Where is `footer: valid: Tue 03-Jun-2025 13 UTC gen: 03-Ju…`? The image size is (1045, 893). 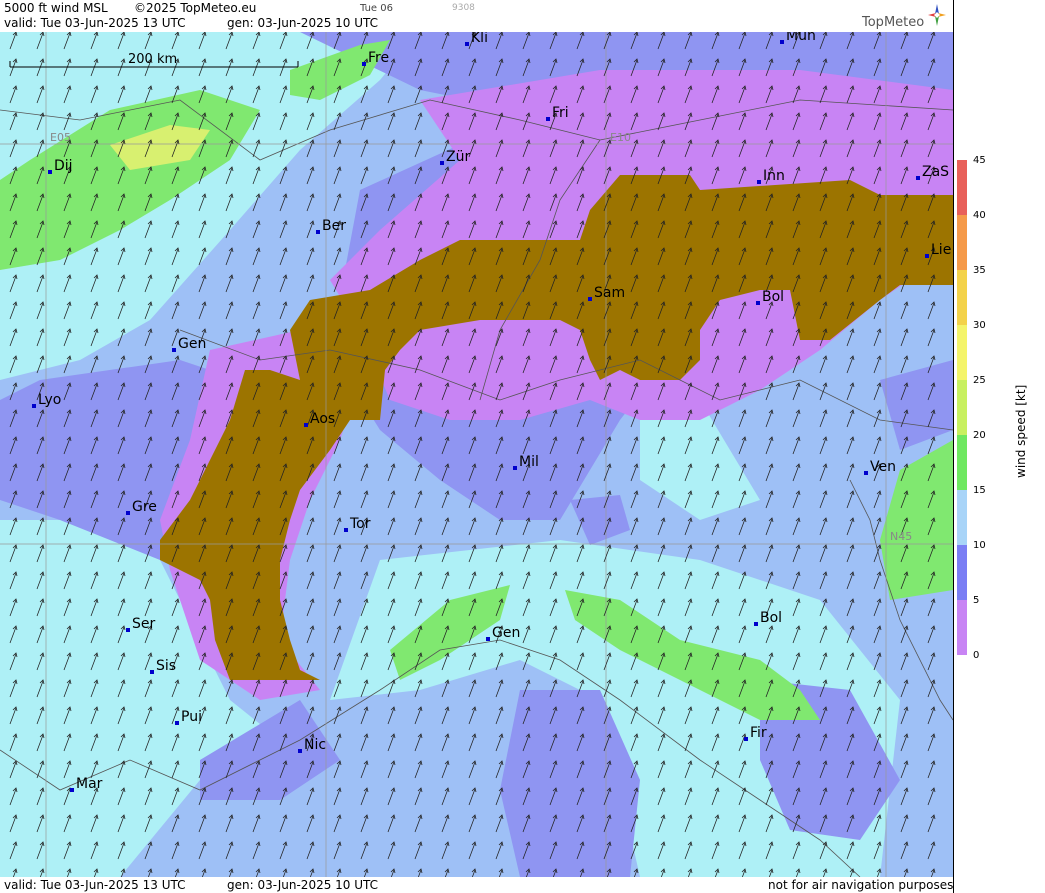 footer: valid: Tue 03-Jun-2025 13 UTC gen: 03-Ju… is located at coordinates (476, 885).